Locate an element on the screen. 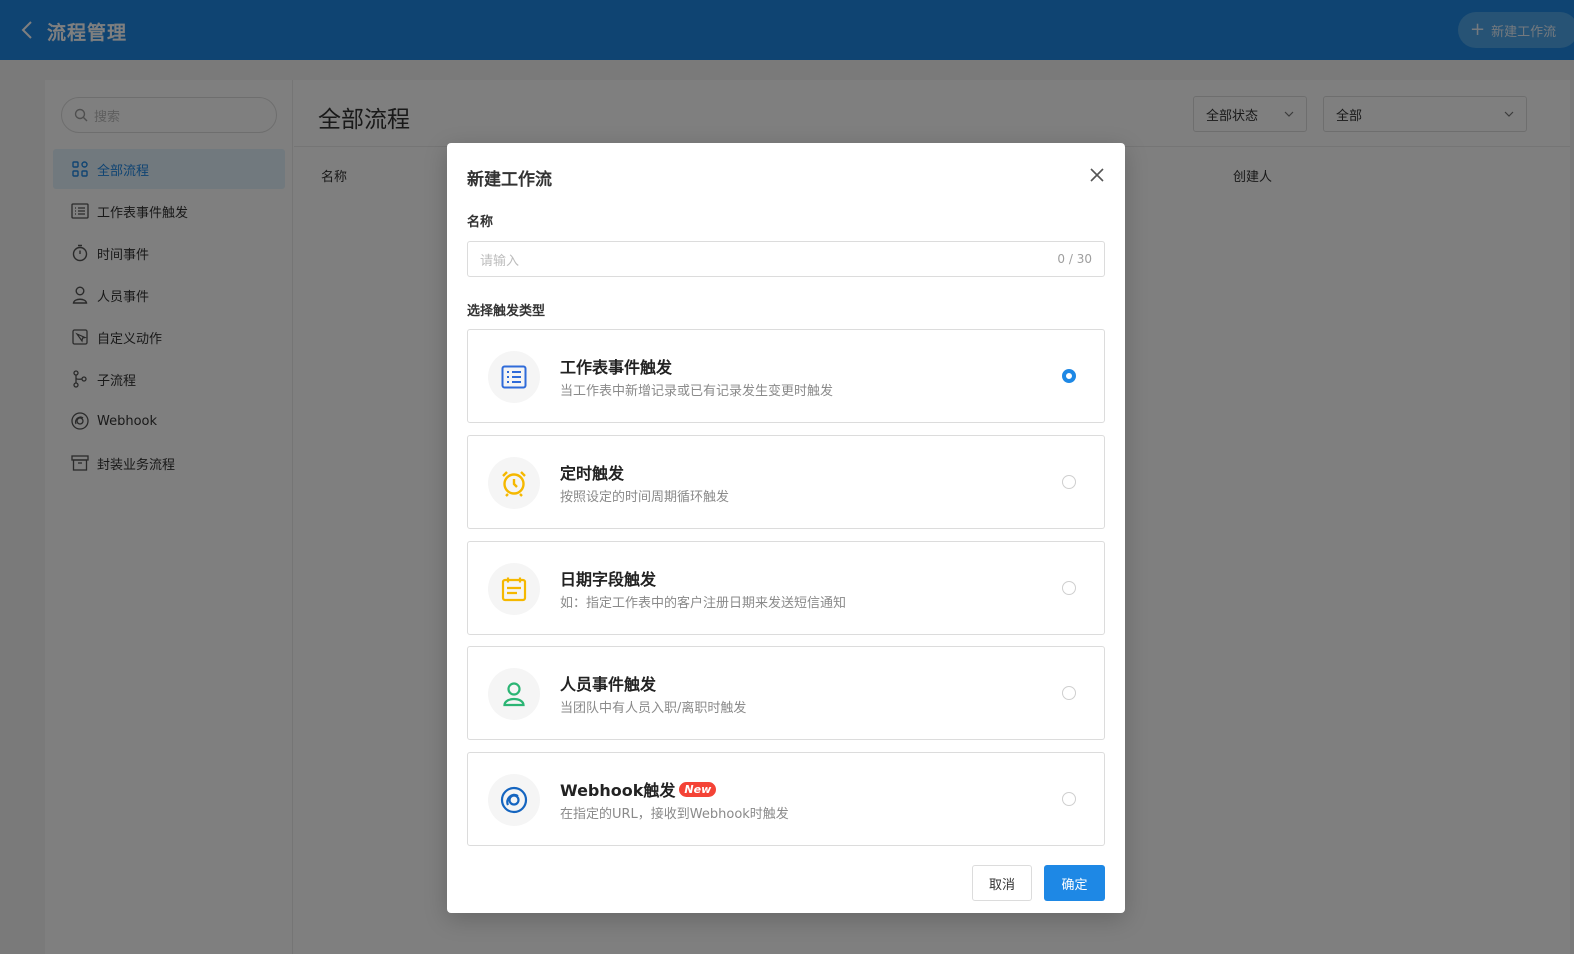 Image resolution: width=1574 pixels, height=954 pixels. trigger-option-scheduled: 定时触发 按照设定的时间周期循环触发 is located at coordinates (786, 482).